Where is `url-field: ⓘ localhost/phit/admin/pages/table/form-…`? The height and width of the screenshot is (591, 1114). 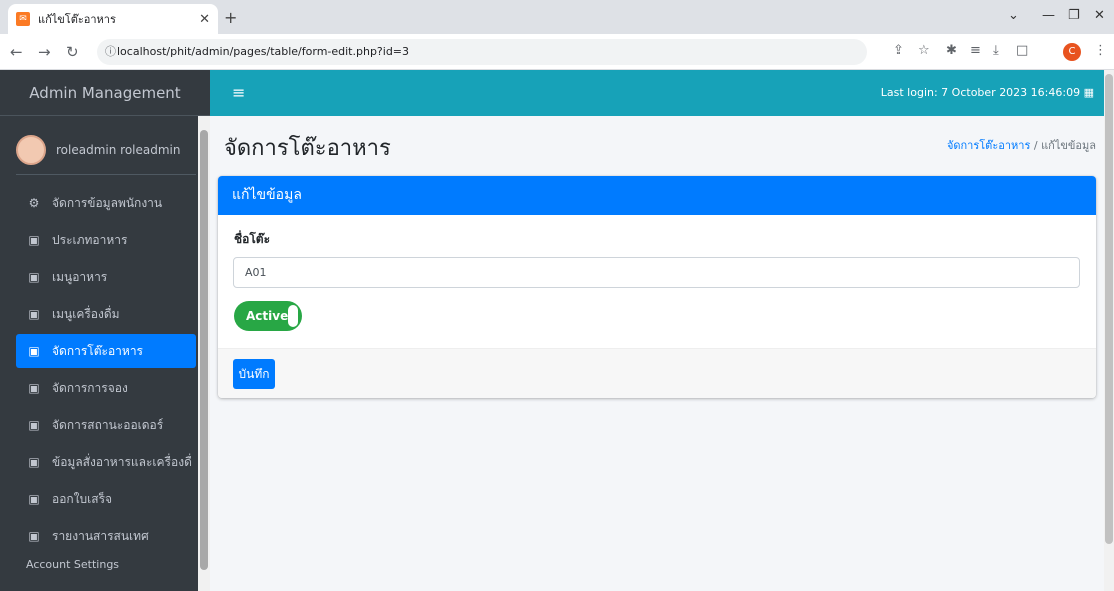 url-field: ⓘ localhost/phit/admin/pages/table/form-… is located at coordinates (482, 52).